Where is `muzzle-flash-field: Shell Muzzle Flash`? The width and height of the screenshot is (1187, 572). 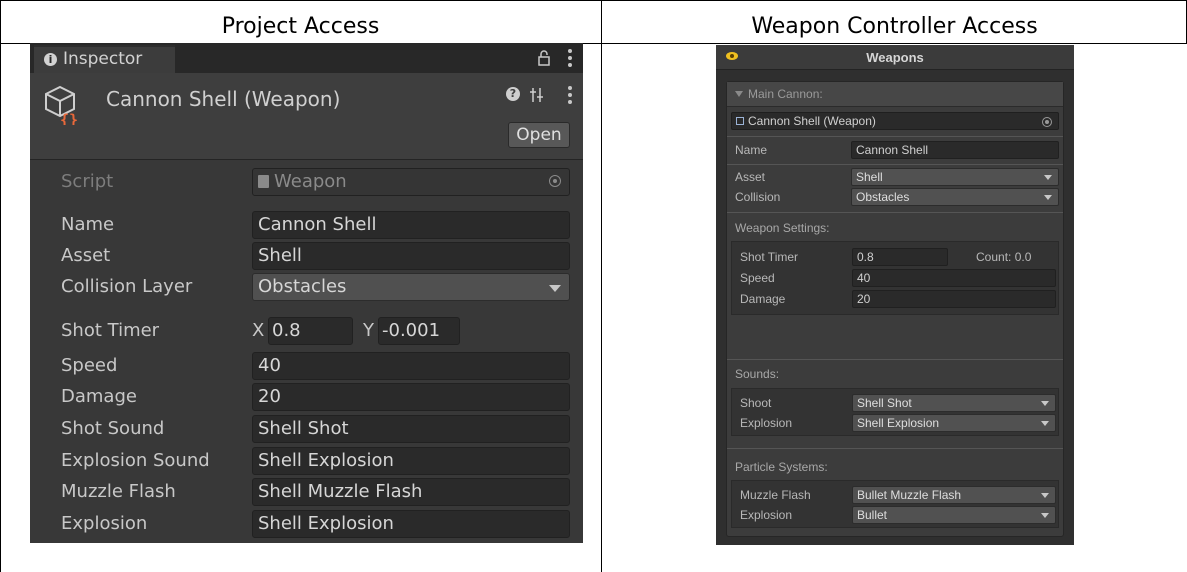 muzzle-flash-field: Shell Muzzle Flash is located at coordinates (411, 492).